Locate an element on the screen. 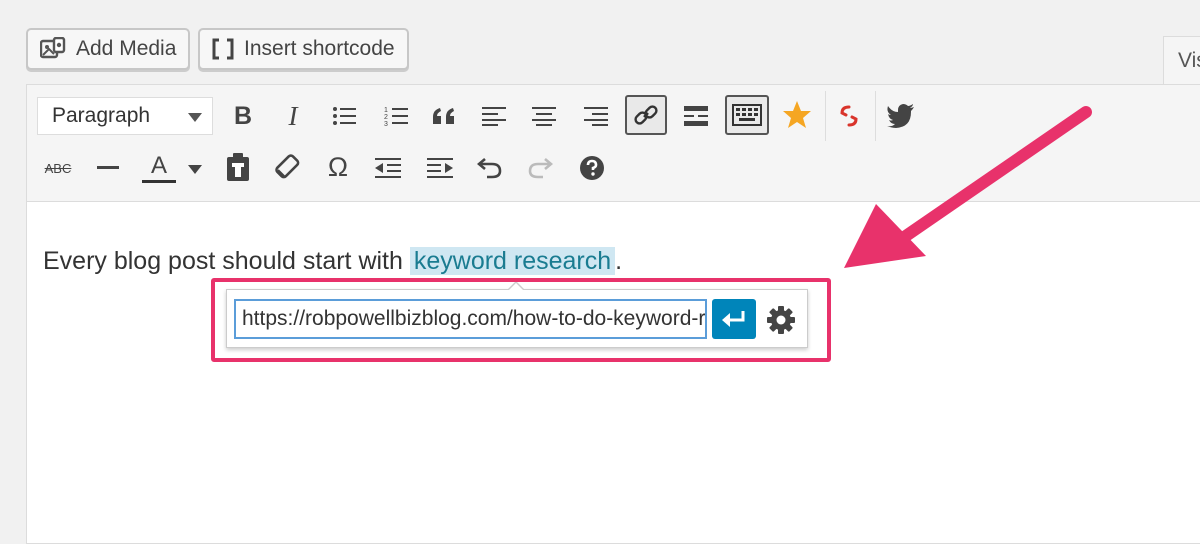 The image size is (1200, 544). brackets-icon is located at coordinates (223, 49).